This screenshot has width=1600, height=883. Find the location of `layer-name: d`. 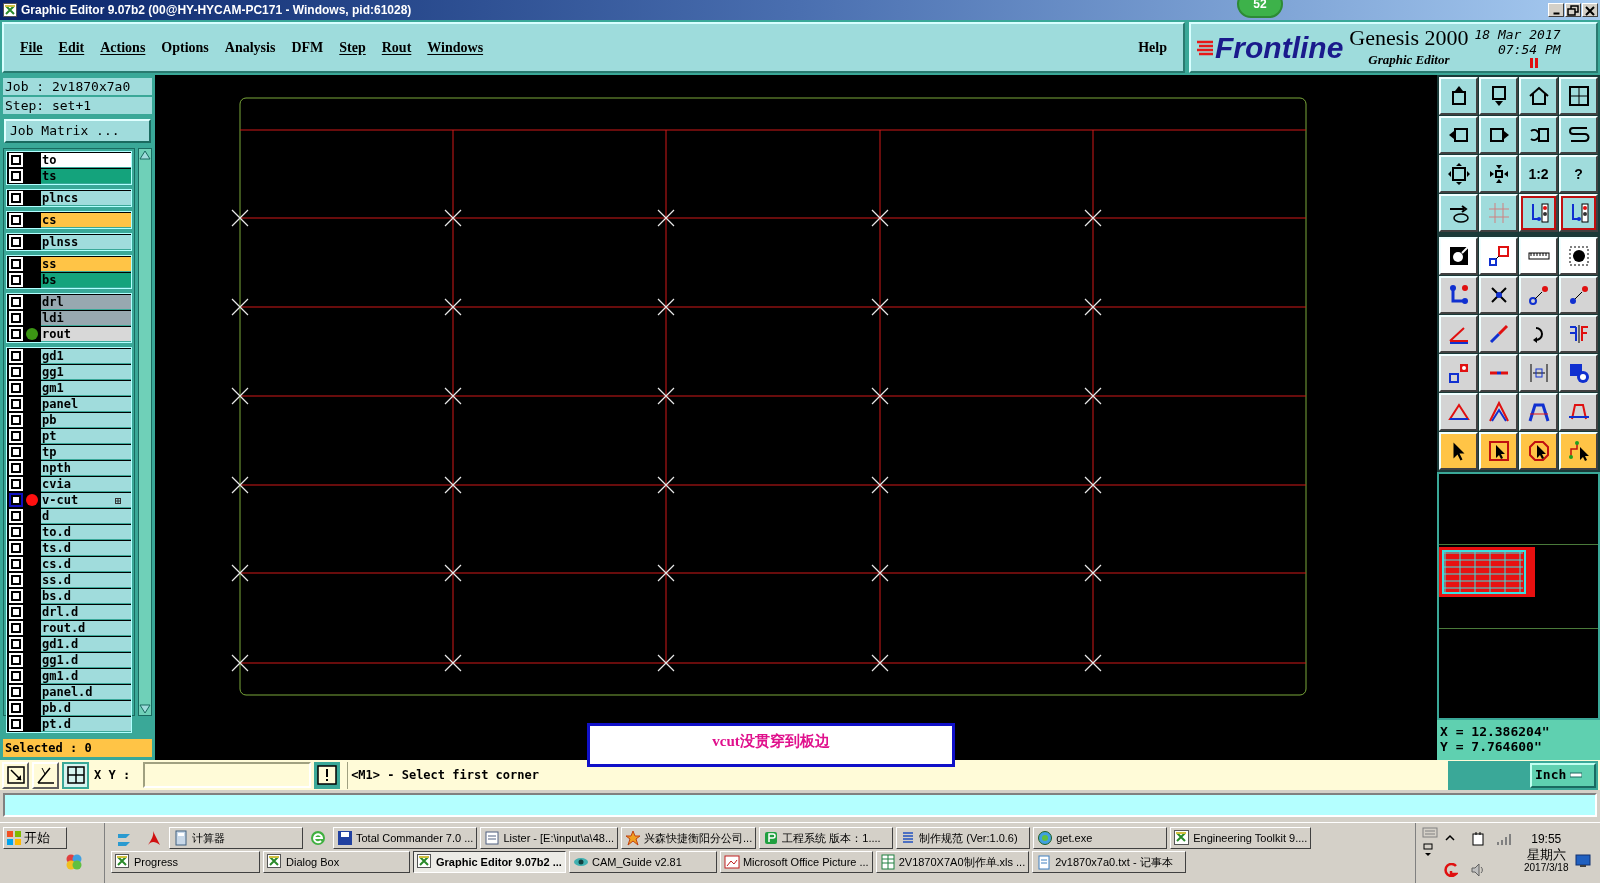

layer-name: d is located at coordinates (86, 516).